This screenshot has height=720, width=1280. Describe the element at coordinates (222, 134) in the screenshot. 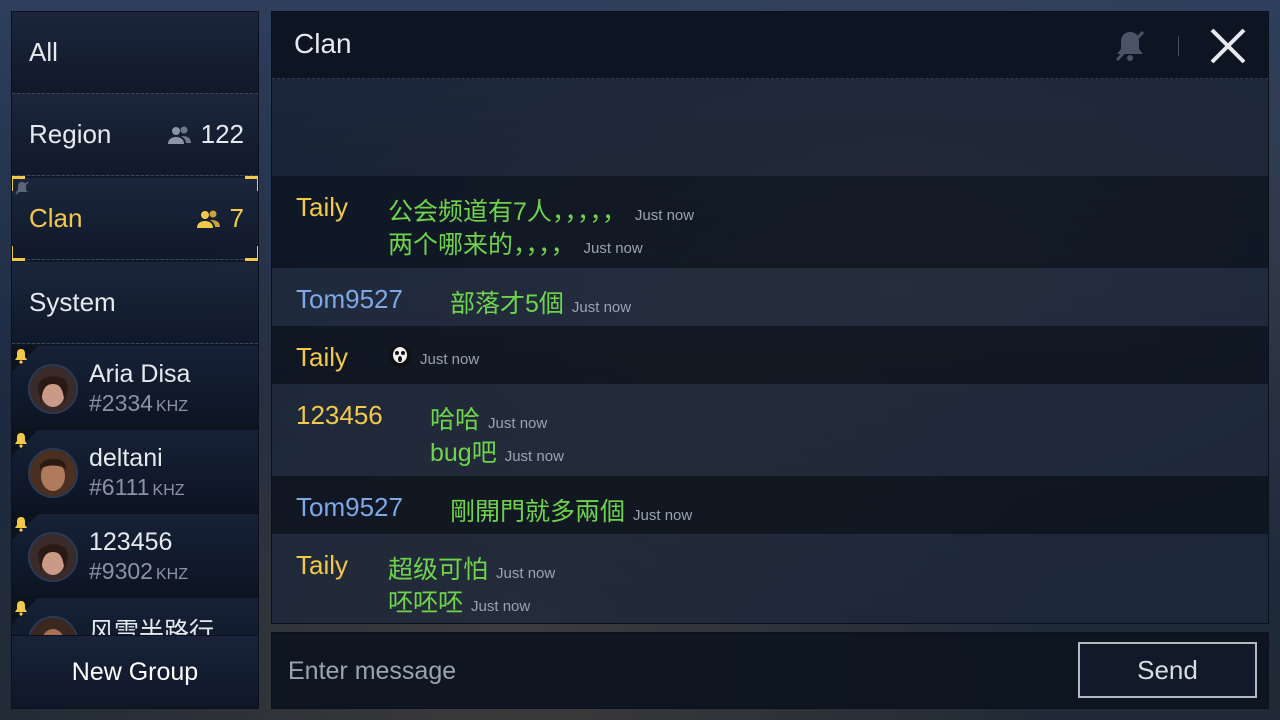

I see `member-count-value: 122` at that location.